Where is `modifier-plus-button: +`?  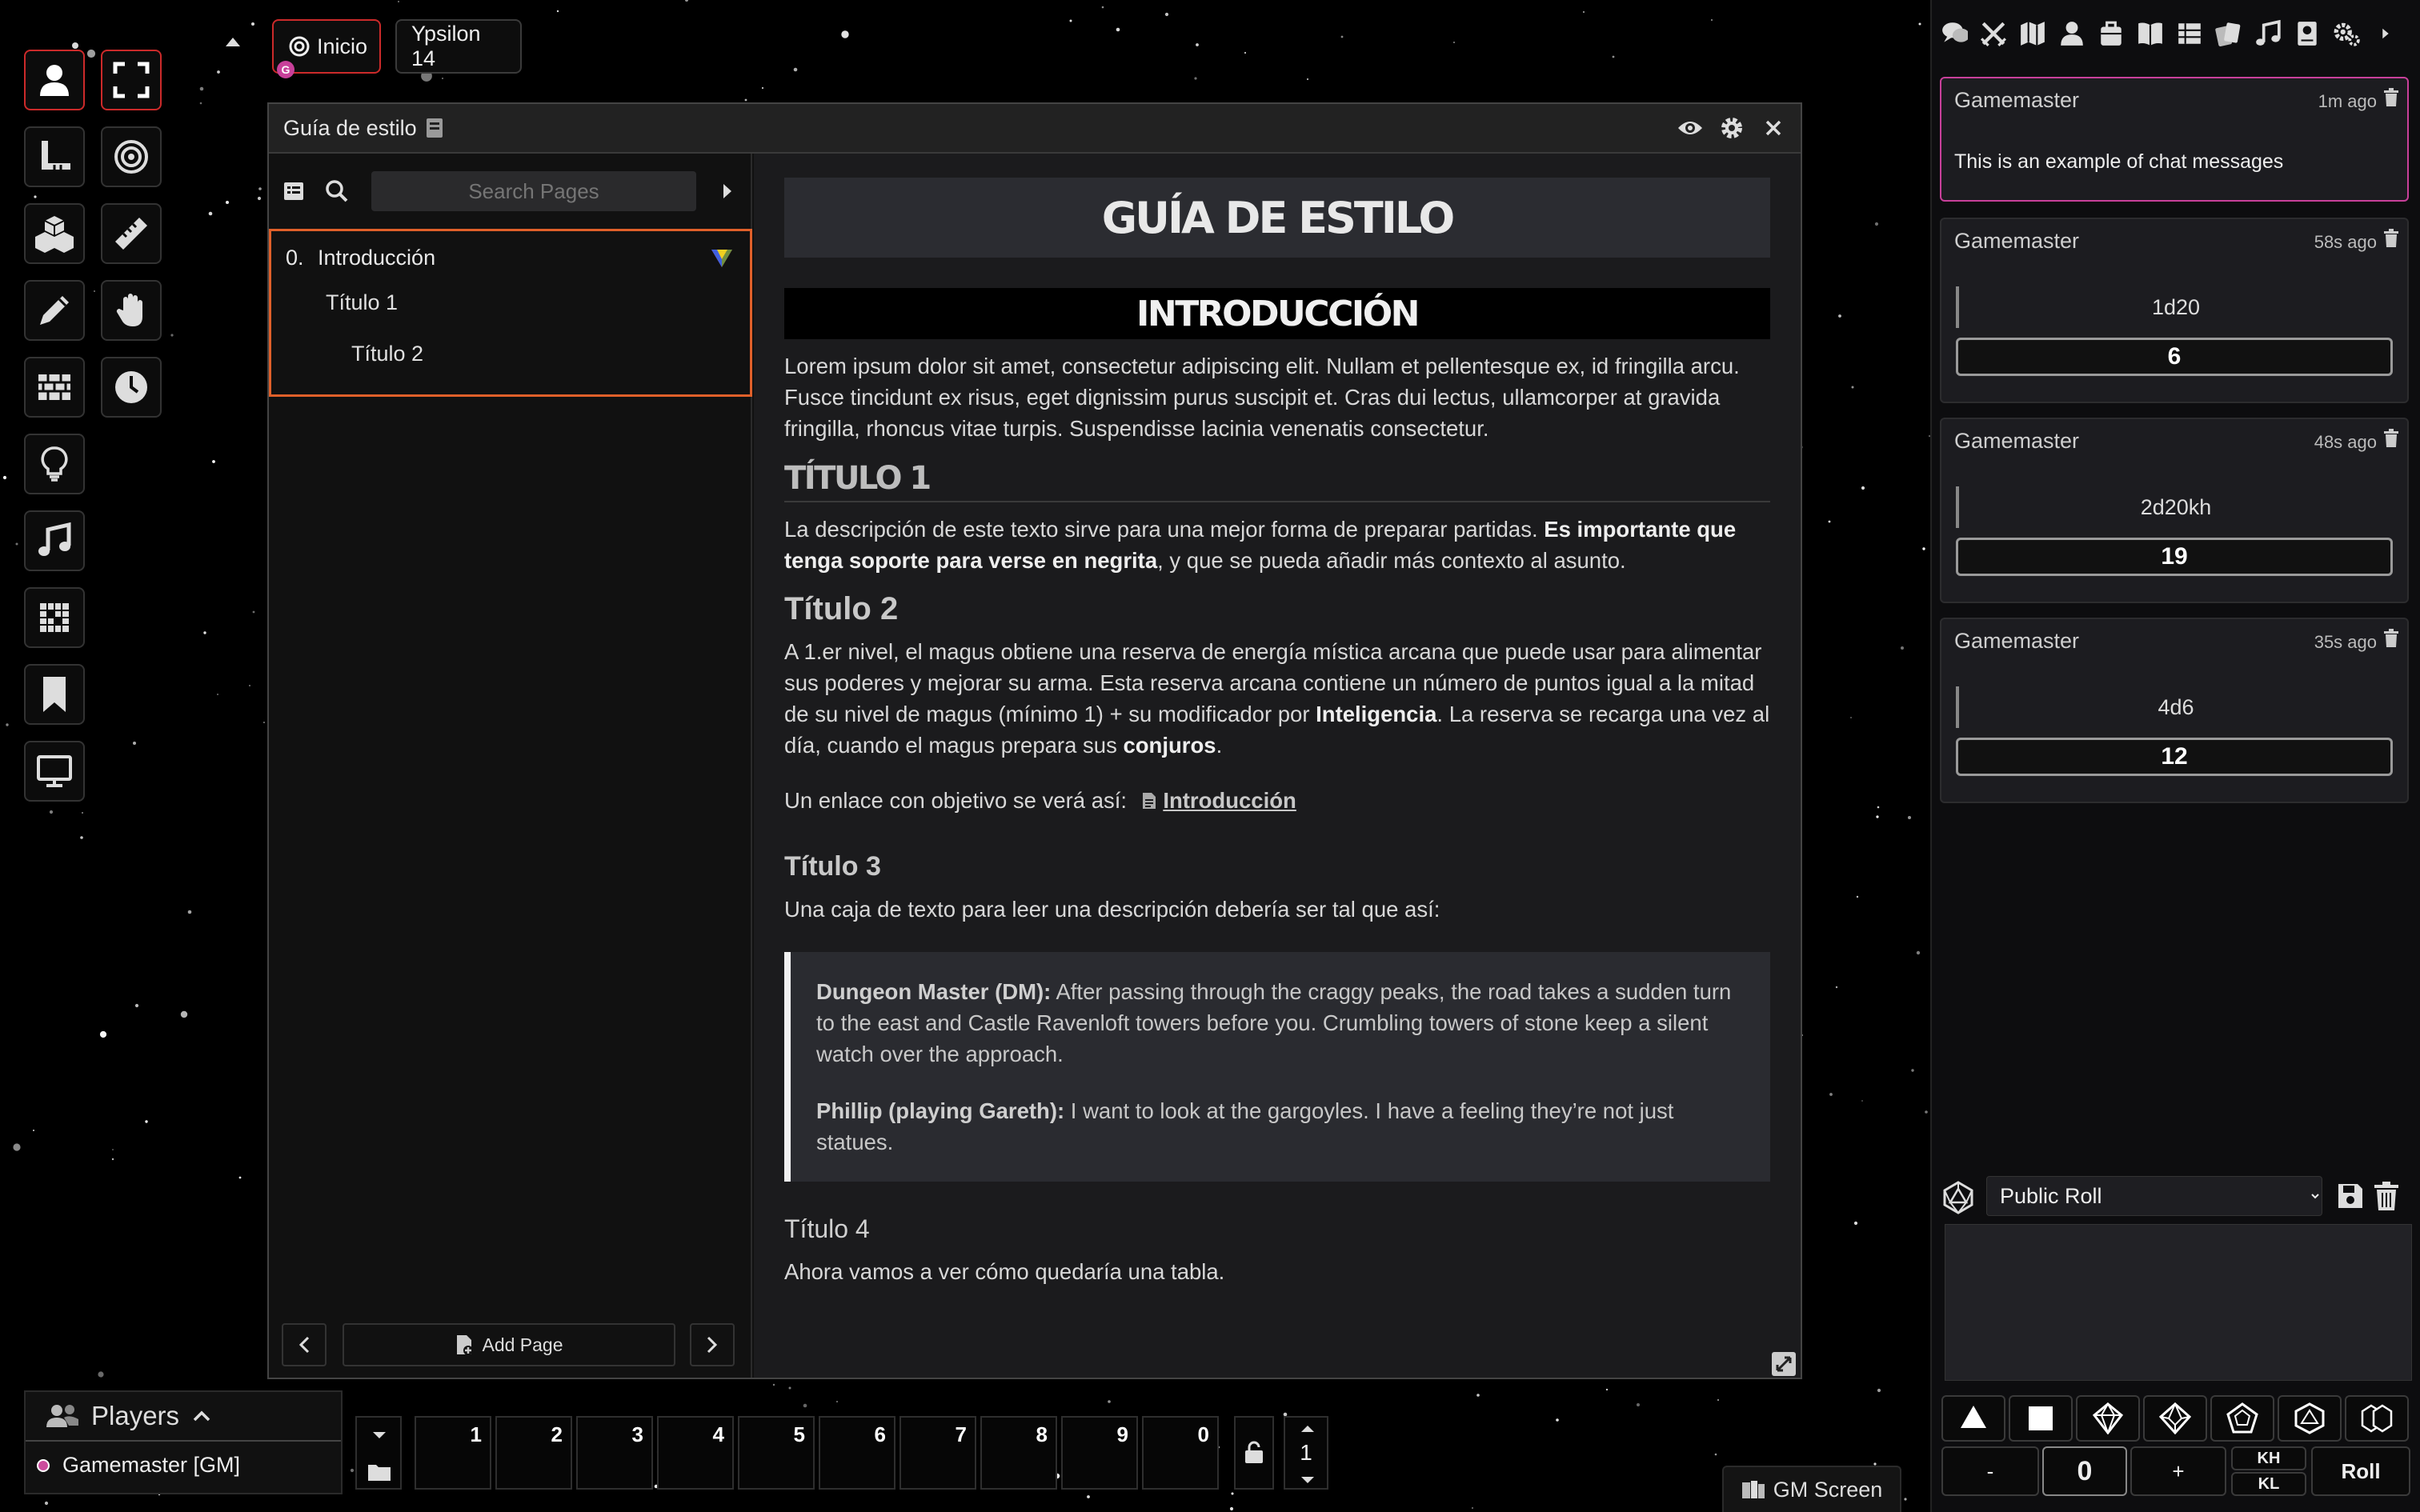
modifier-plus-button: + is located at coordinates (2178, 1471).